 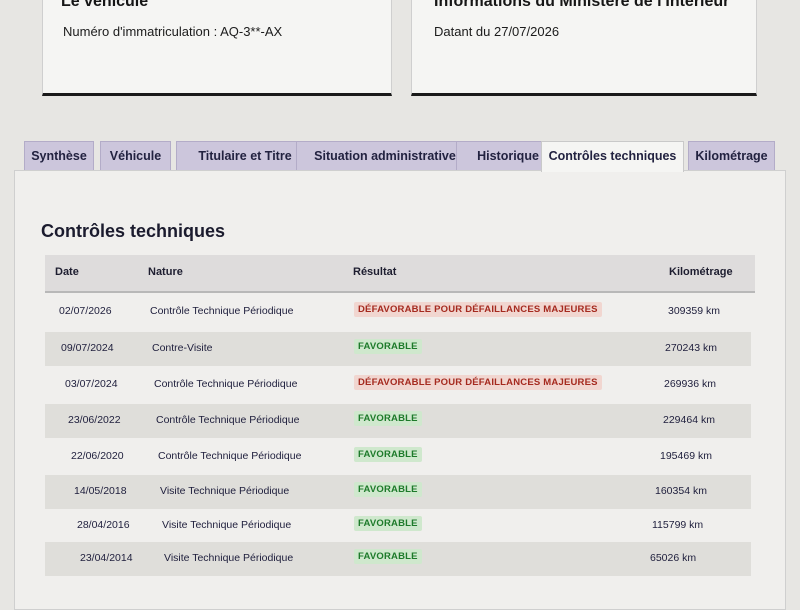 What do you see at coordinates (497, 31) in the screenshot?
I see `ministry-data-date: Datant du 27/07/2026` at bounding box center [497, 31].